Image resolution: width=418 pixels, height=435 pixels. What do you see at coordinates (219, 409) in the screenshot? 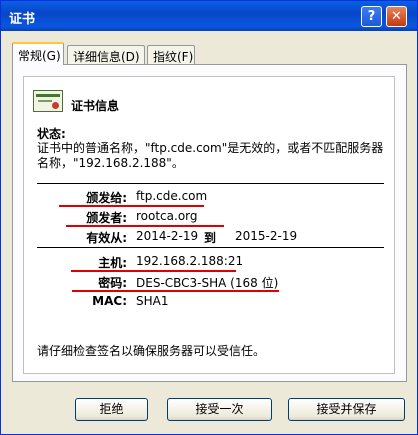
I see `accept-once-button: 接受一次` at bounding box center [219, 409].